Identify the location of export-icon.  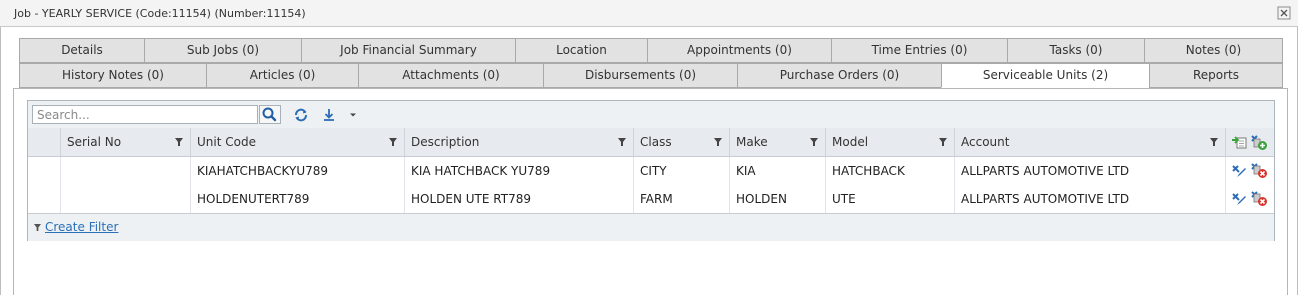
(329, 115).